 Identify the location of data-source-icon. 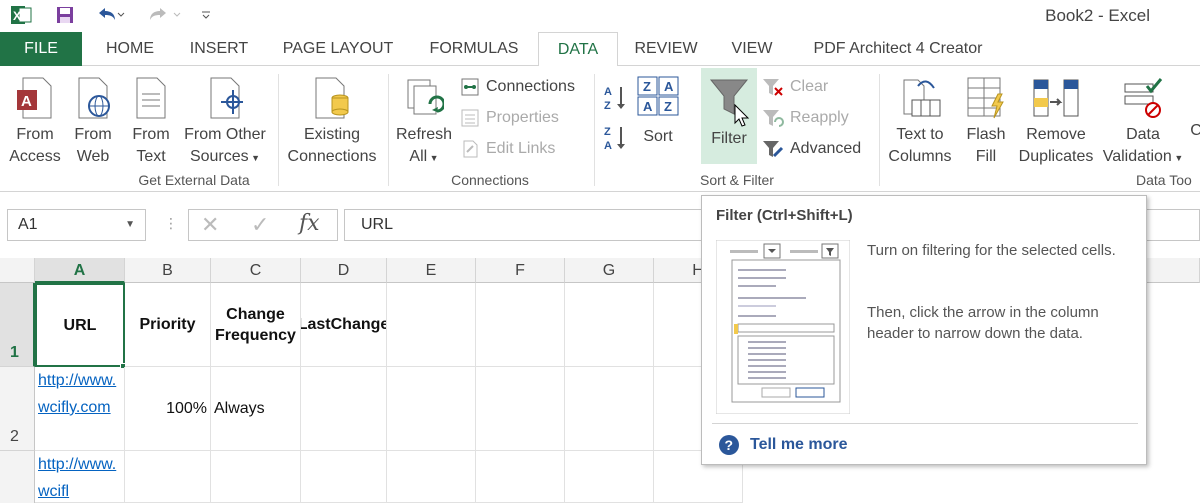
(226, 98).